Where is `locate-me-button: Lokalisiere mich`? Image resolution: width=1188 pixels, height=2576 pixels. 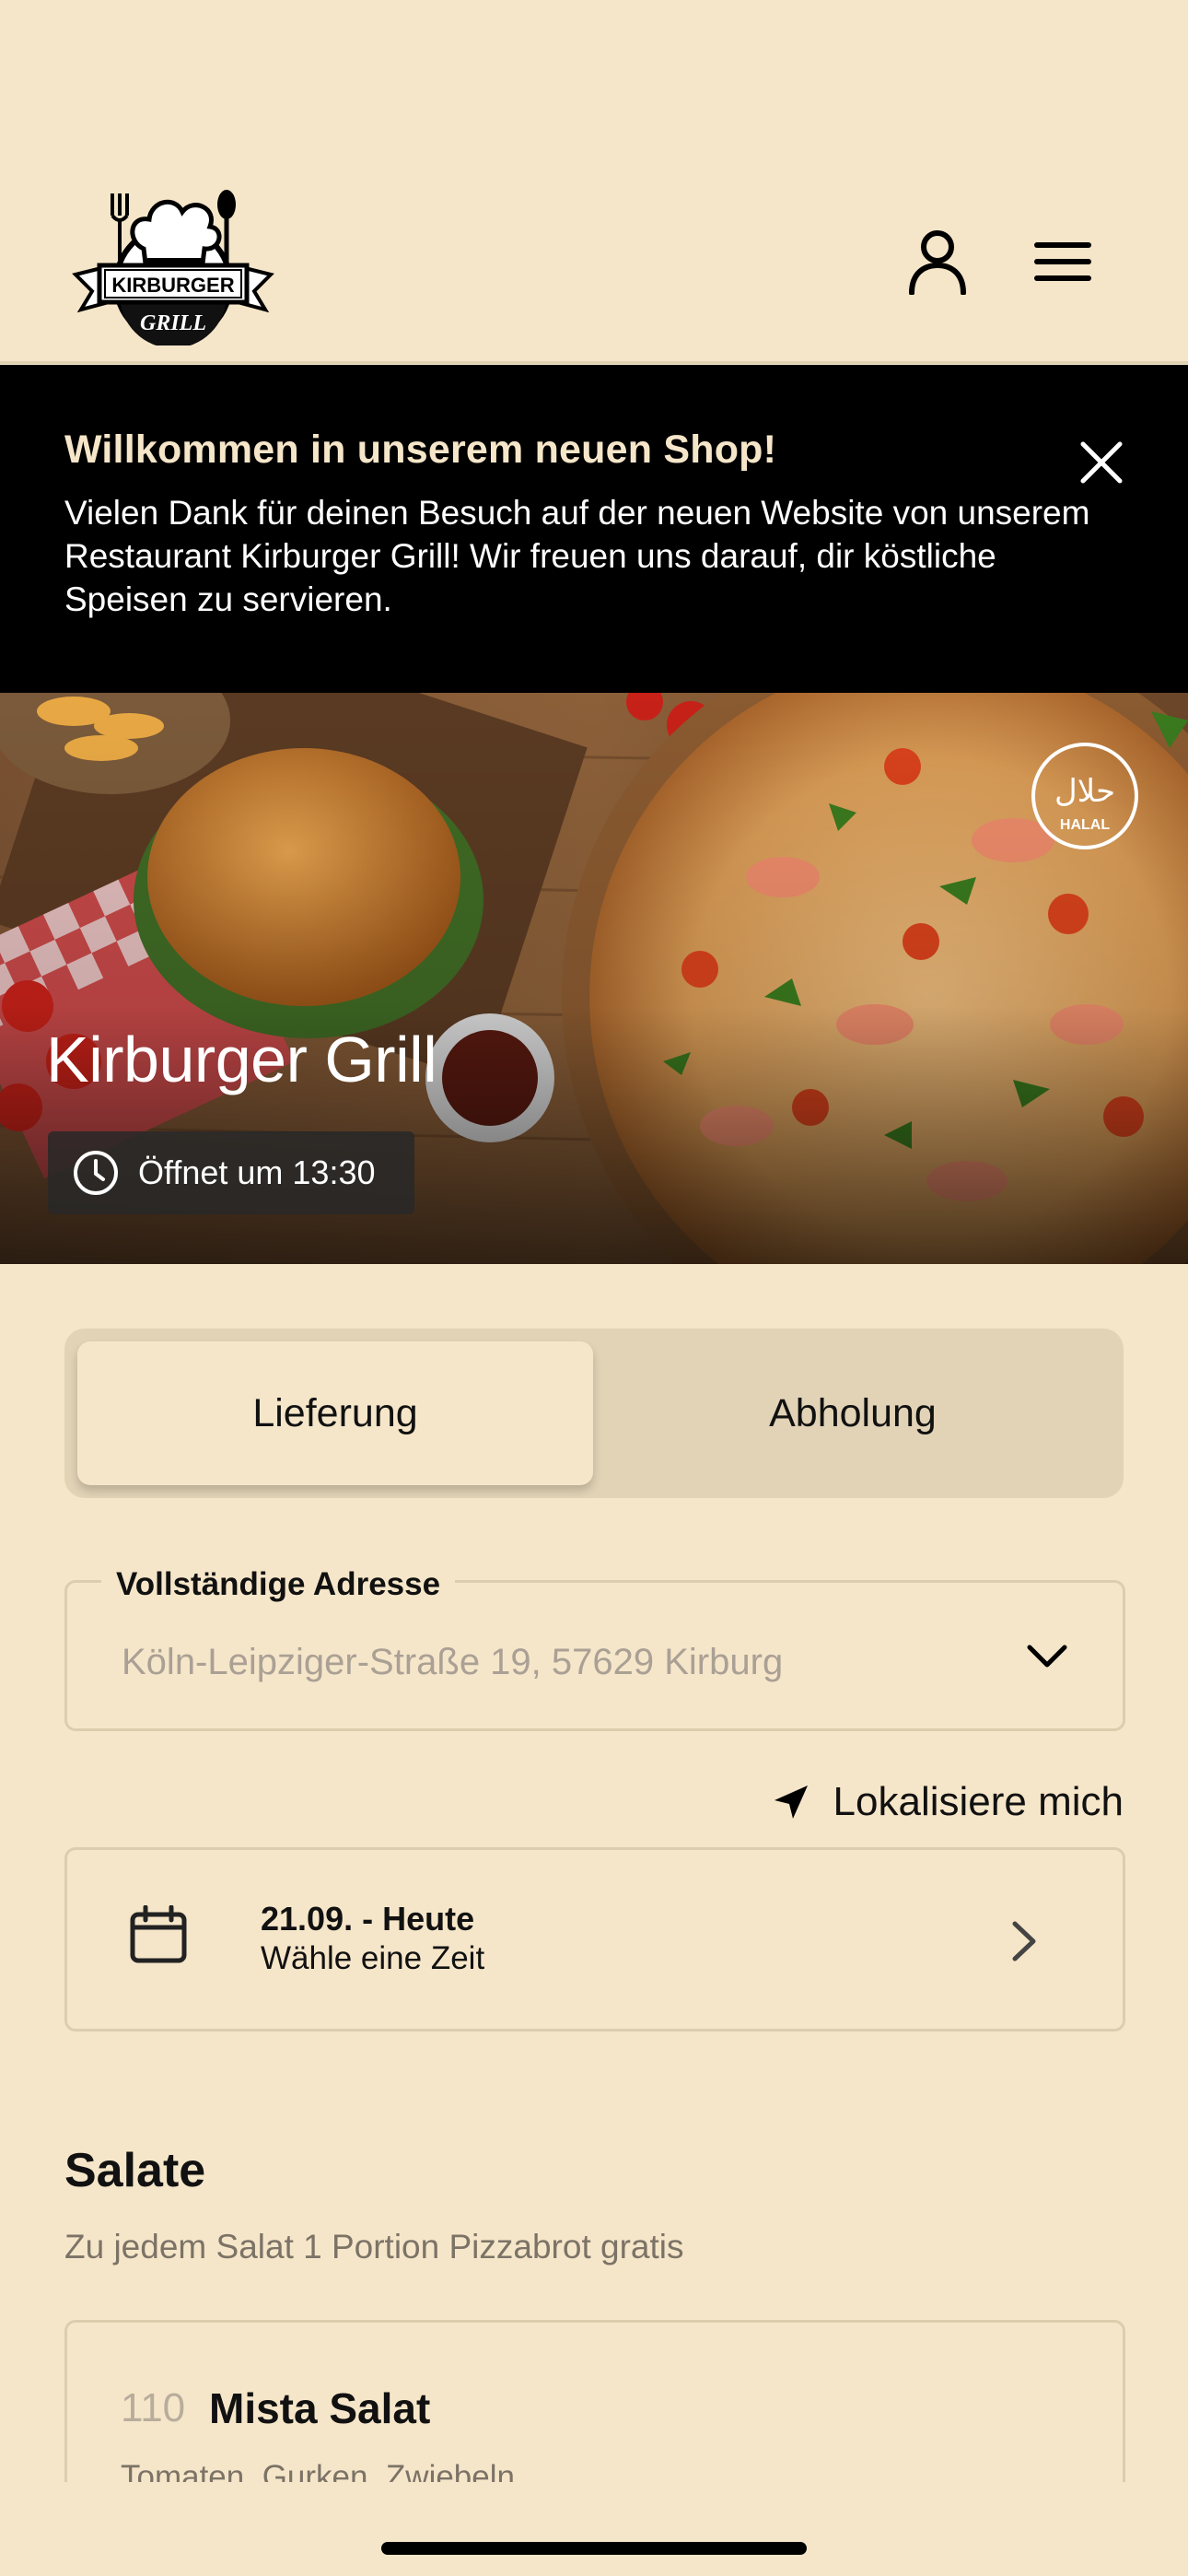 locate-me-button: Lokalisiere mich is located at coordinates (939, 1802).